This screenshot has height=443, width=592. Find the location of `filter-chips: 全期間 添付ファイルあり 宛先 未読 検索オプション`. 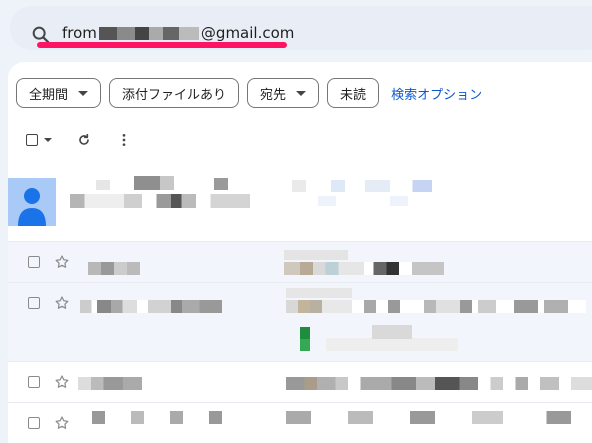

filter-chips: 全期間 添付ファイルあり 宛先 未読 検索オプション is located at coordinates (249, 93).